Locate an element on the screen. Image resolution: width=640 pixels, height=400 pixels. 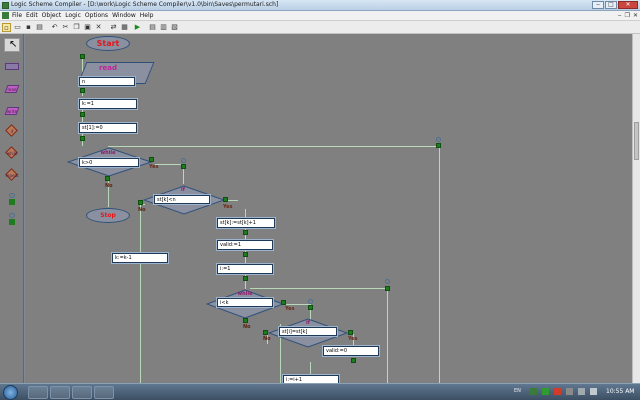
palette-pointer: ↖ is located at coordinates (12, 45).